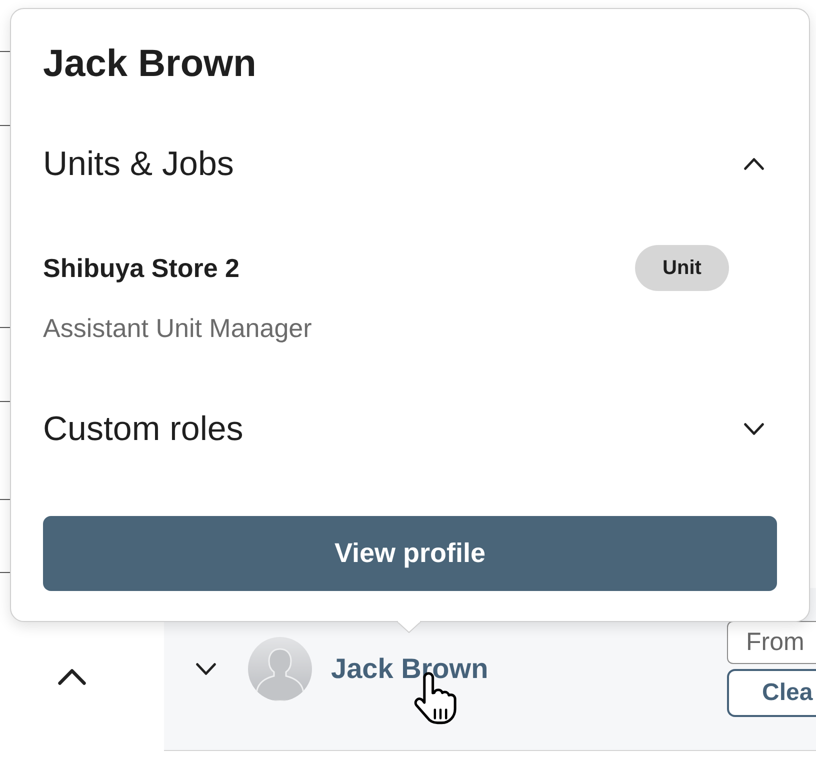 This screenshot has height=764, width=816. I want to click on section-heading: Units & Jobs, so click(138, 164).